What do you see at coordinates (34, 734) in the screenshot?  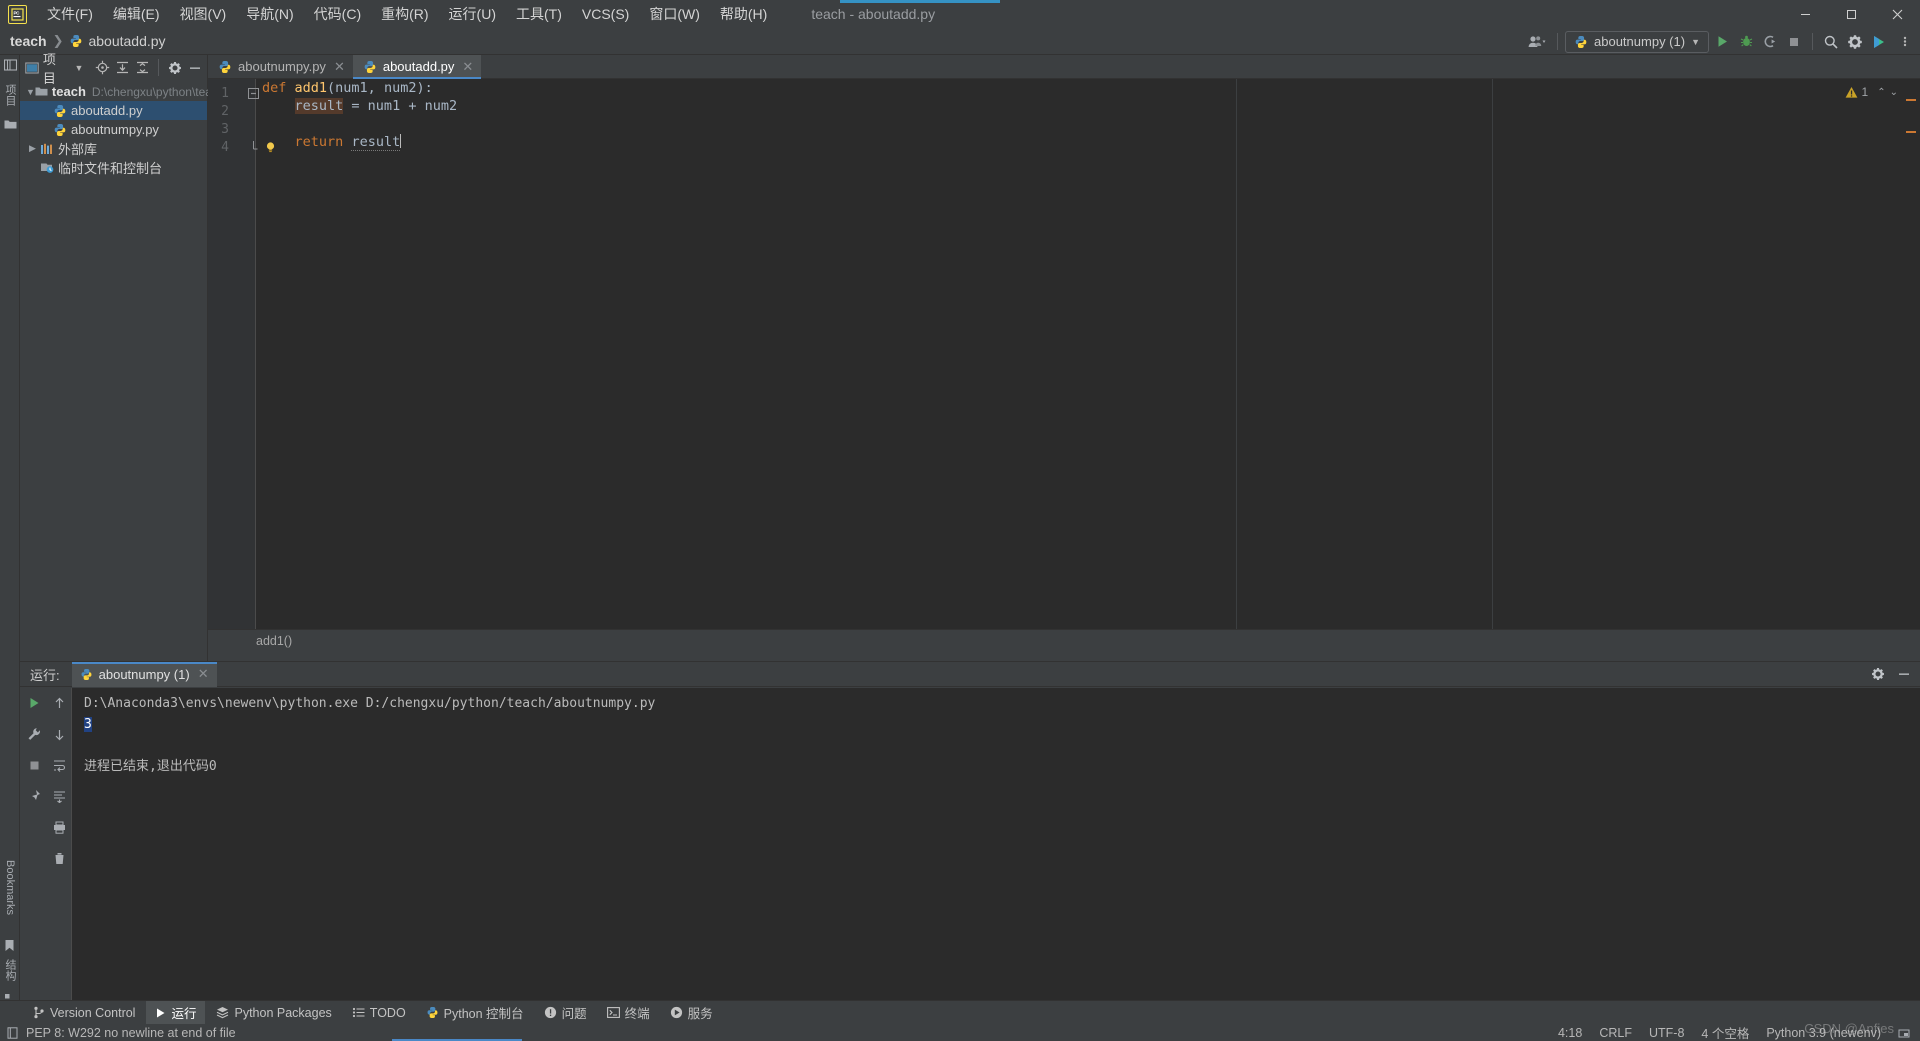 I see `wrench-icon` at bounding box center [34, 734].